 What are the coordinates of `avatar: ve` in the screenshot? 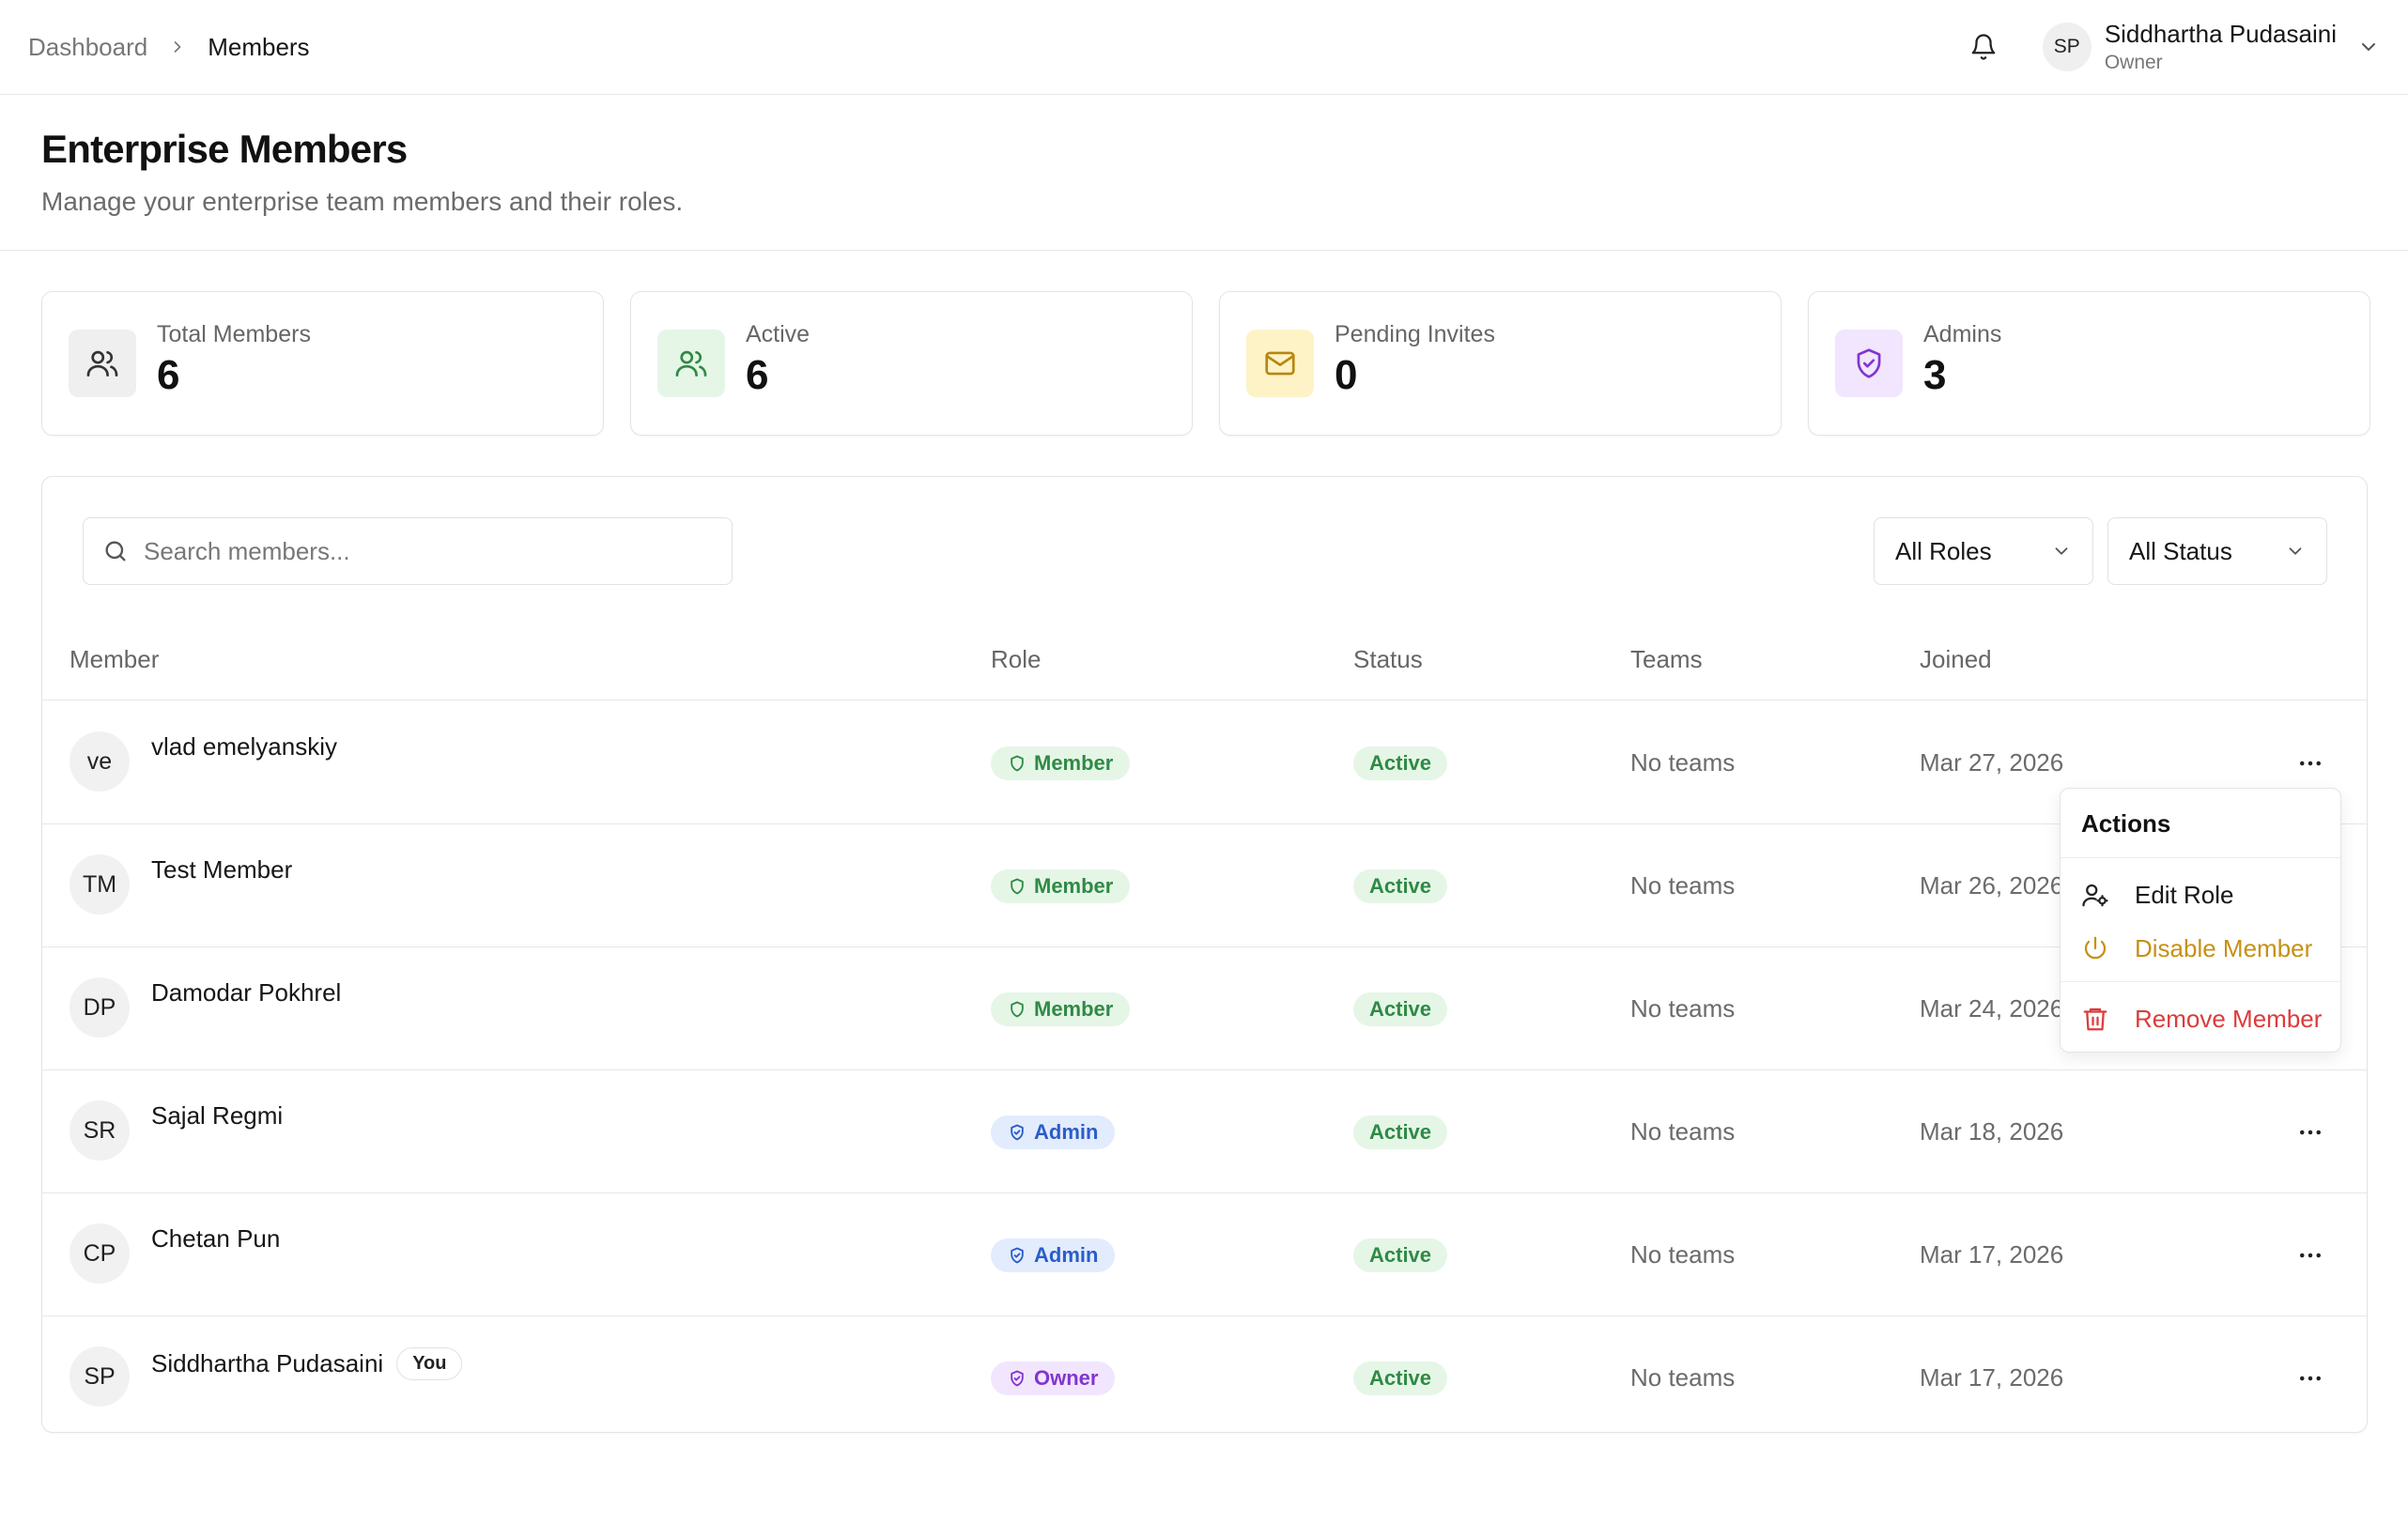 It's located at (99, 761).